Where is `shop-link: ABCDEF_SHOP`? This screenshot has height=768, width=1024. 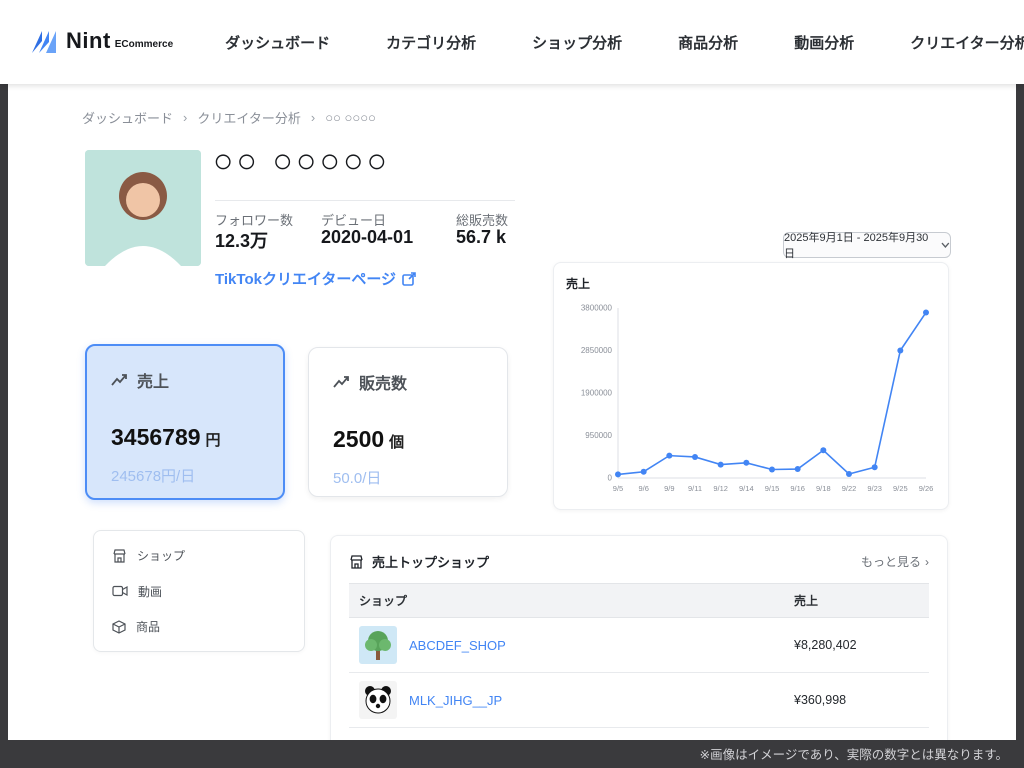 shop-link: ABCDEF_SHOP is located at coordinates (457, 645).